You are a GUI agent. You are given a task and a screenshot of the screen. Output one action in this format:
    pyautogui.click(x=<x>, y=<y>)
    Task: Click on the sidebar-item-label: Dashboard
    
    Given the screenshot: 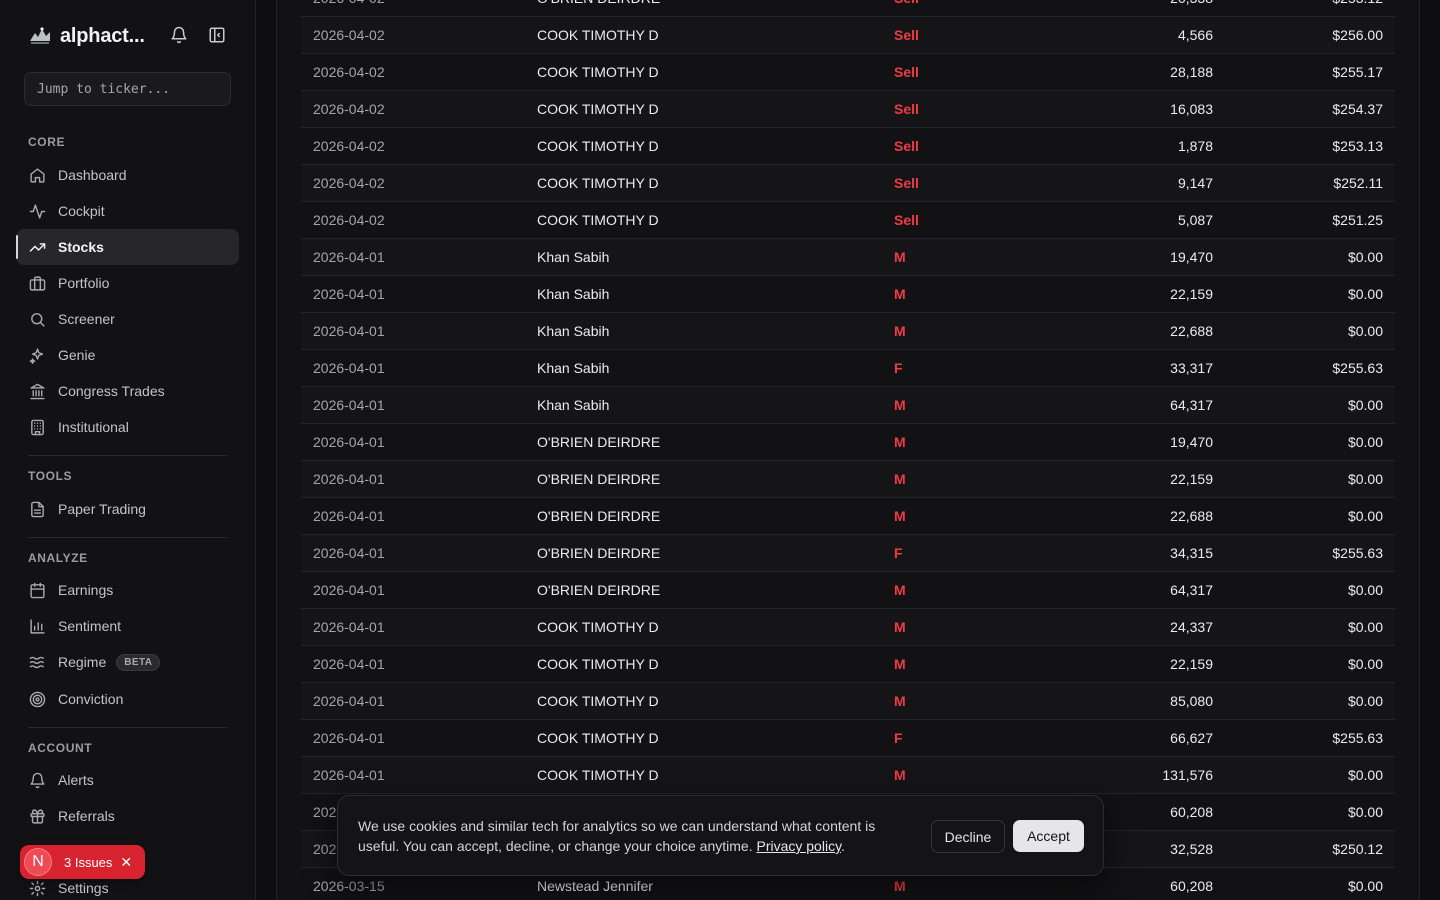 What is the action you would take?
    pyautogui.click(x=92, y=175)
    